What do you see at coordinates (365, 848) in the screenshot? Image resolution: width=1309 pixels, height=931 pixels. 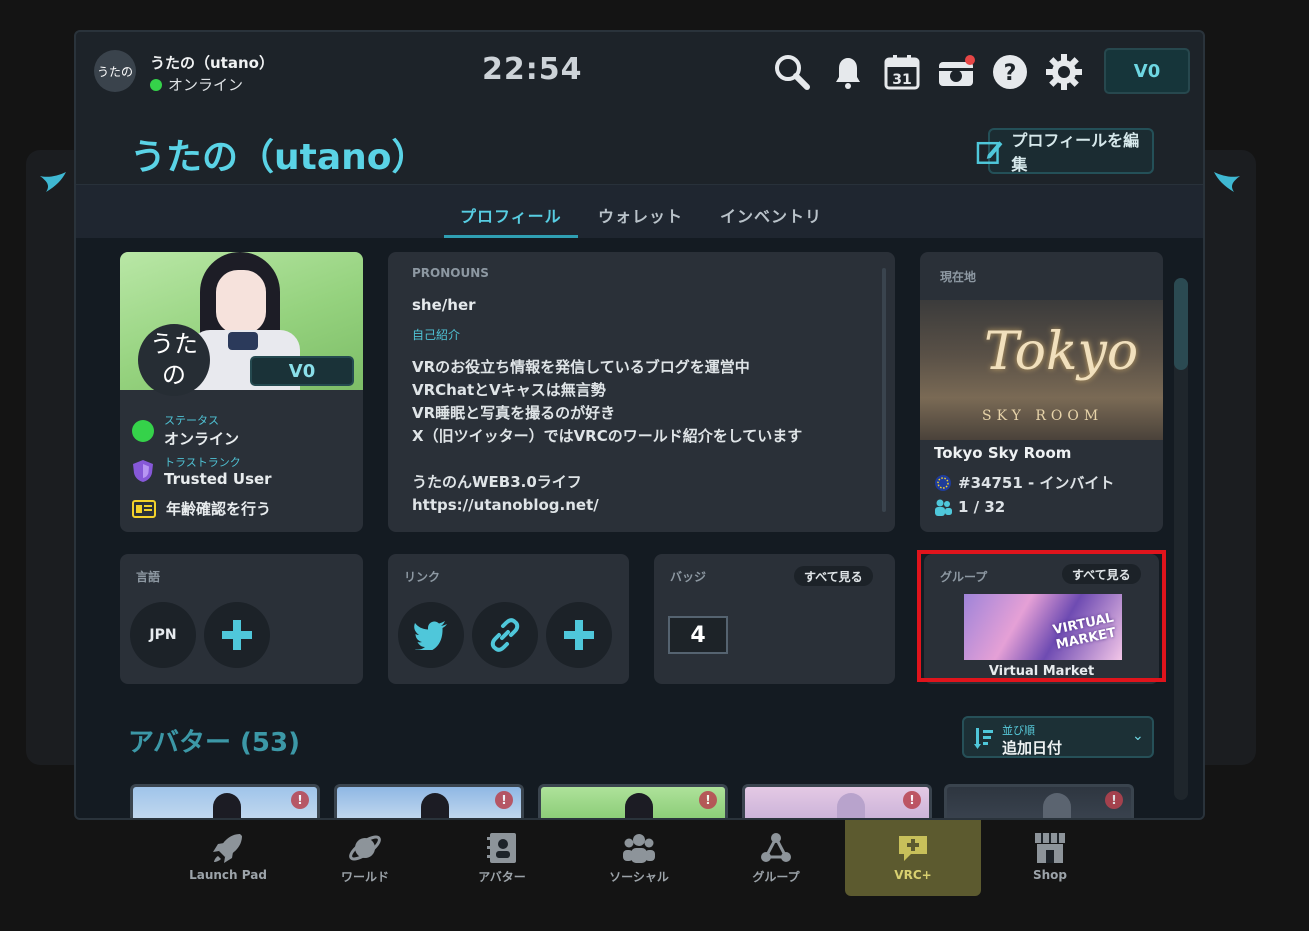 I see `planet-icon` at bounding box center [365, 848].